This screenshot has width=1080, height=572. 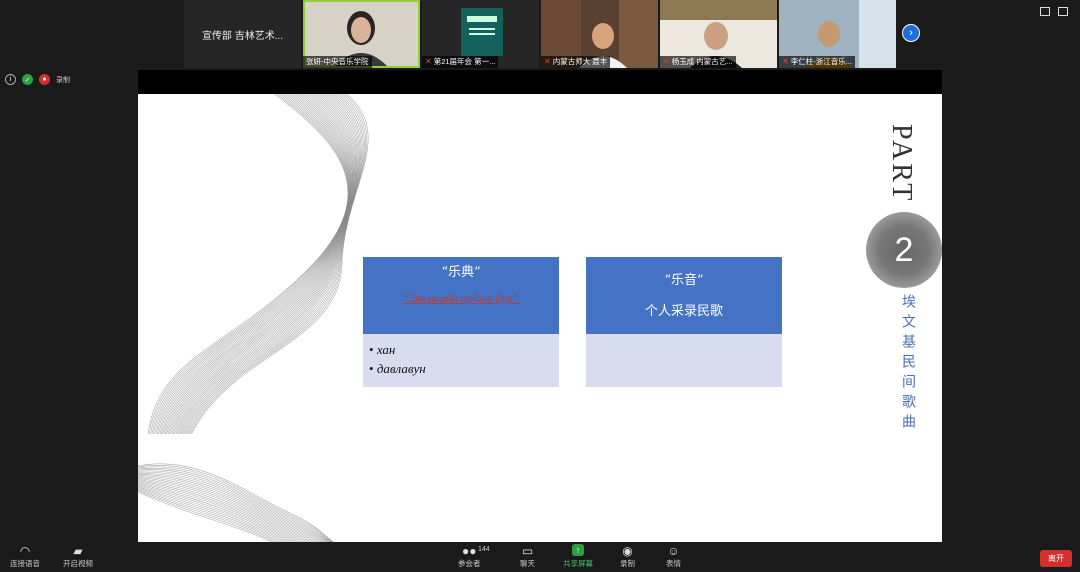 What do you see at coordinates (684, 295) in the screenshot?
I see `box-header: “乐音” 个人采录民歌` at bounding box center [684, 295].